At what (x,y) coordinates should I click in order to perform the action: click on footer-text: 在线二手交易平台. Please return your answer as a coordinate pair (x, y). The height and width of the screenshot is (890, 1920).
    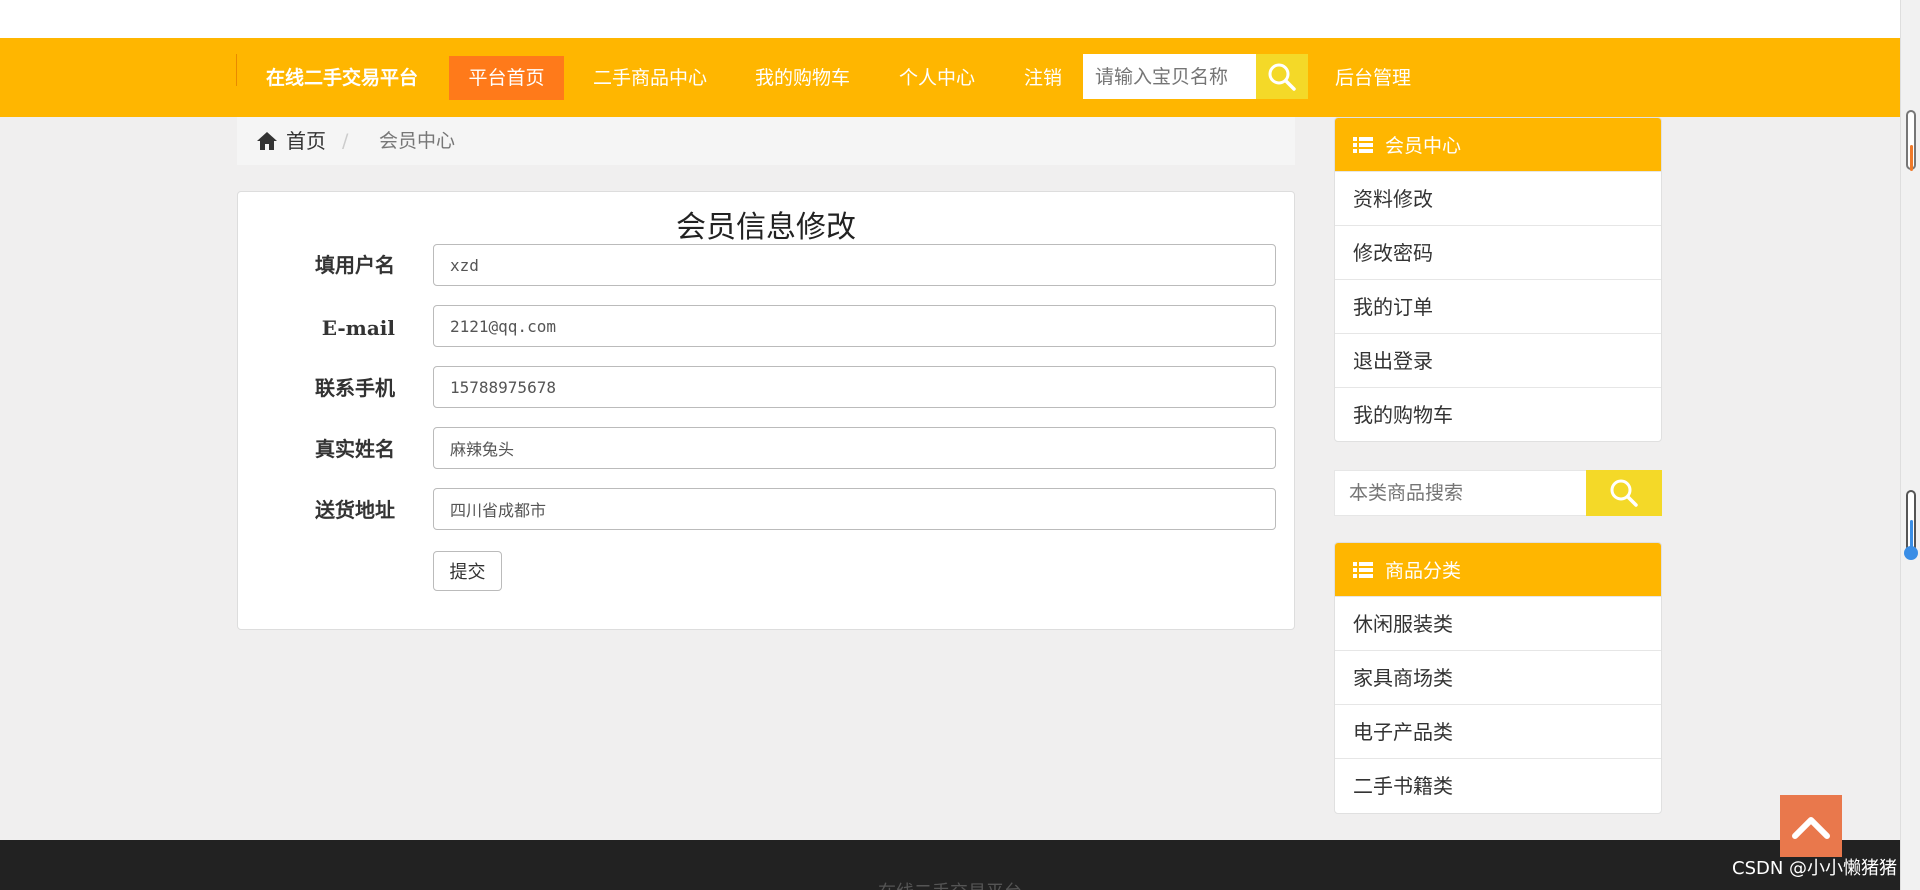
    Looking at the image, I should click on (950, 884).